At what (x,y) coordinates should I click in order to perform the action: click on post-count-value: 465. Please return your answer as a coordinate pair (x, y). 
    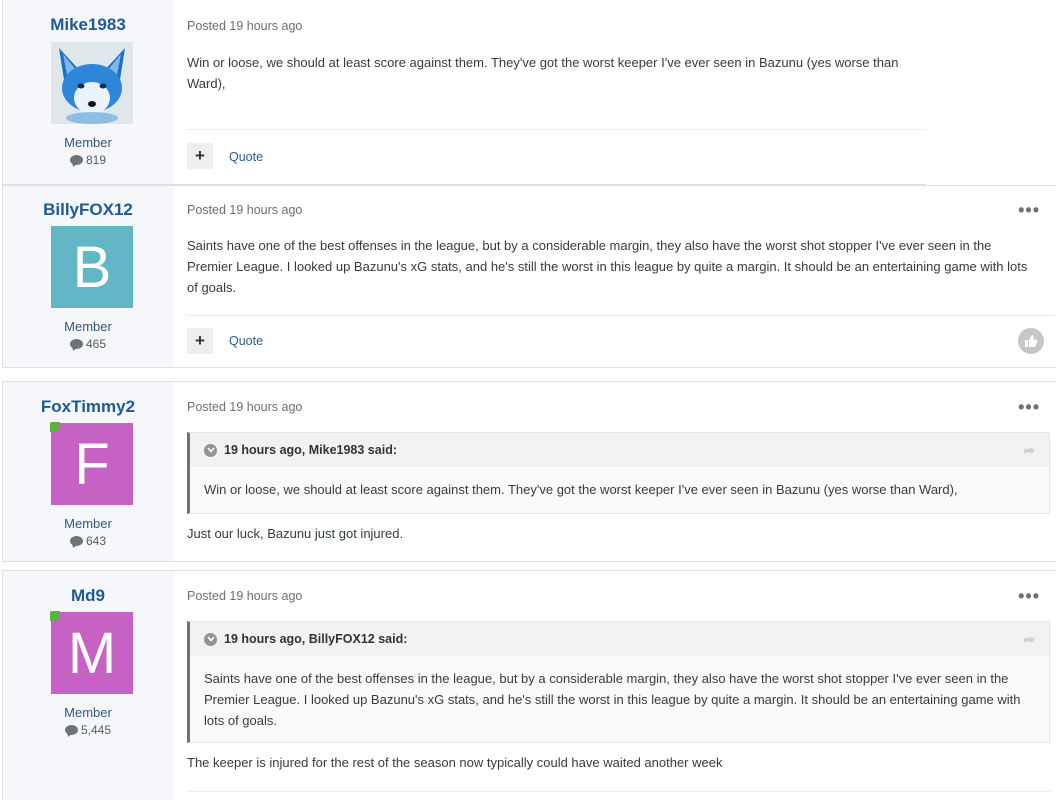
    Looking at the image, I should click on (96, 344).